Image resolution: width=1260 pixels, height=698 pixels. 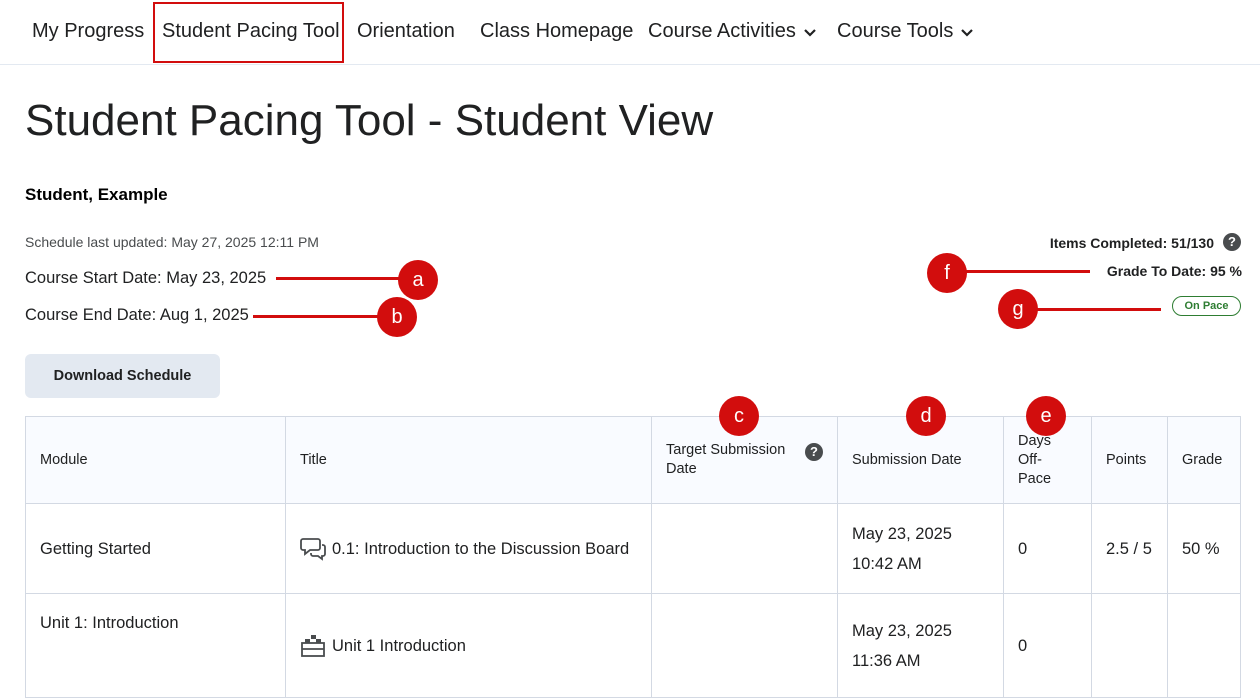 What do you see at coordinates (155, 548) in the screenshot?
I see `cell-module: Getting Started` at bounding box center [155, 548].